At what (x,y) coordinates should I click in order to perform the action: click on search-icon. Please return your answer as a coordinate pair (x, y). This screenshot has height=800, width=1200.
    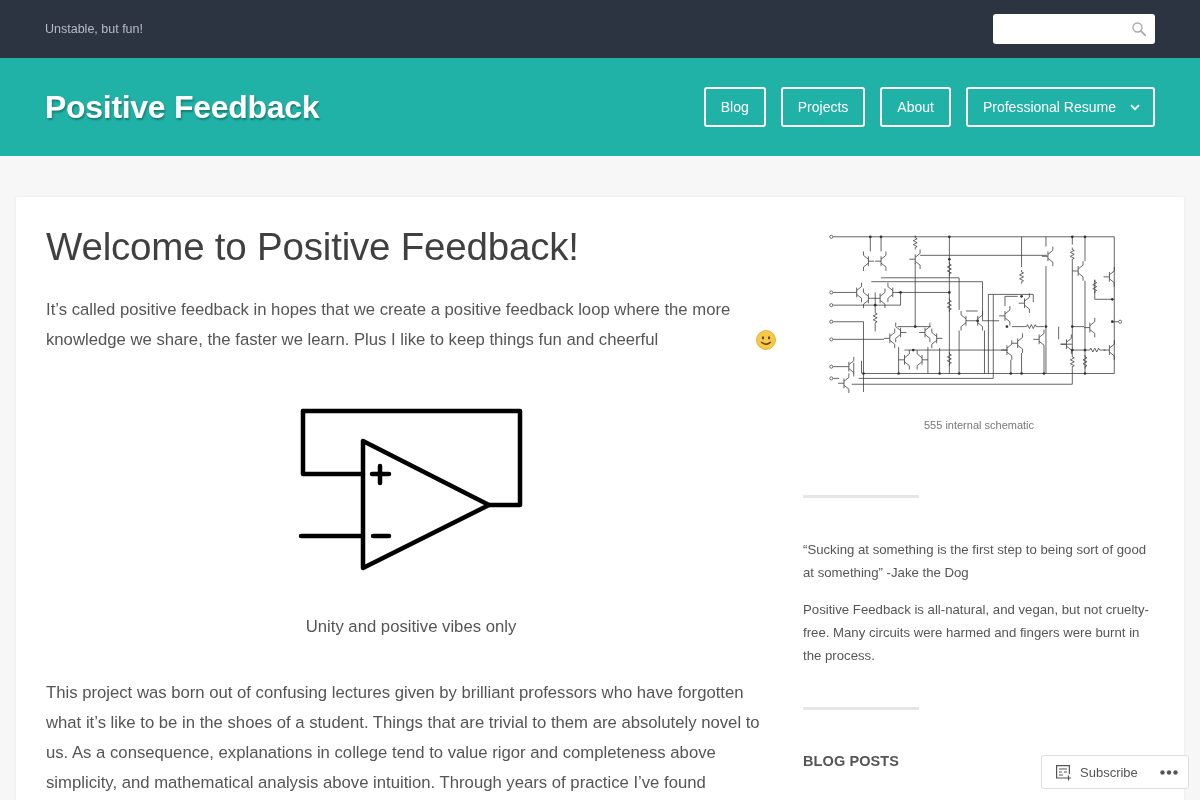
    Looking at the image, I should click on (1139, 29).